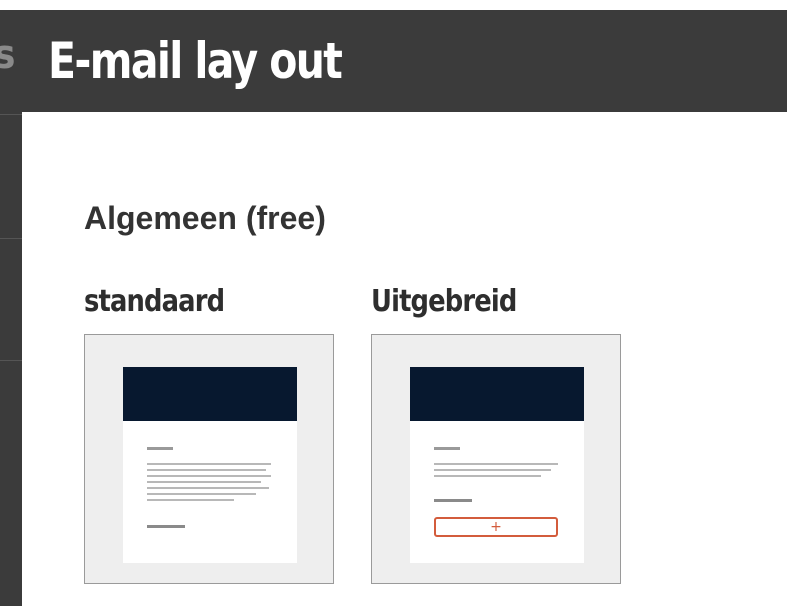  I want to click on section-title: Algemeen (free), so click(205, 218).